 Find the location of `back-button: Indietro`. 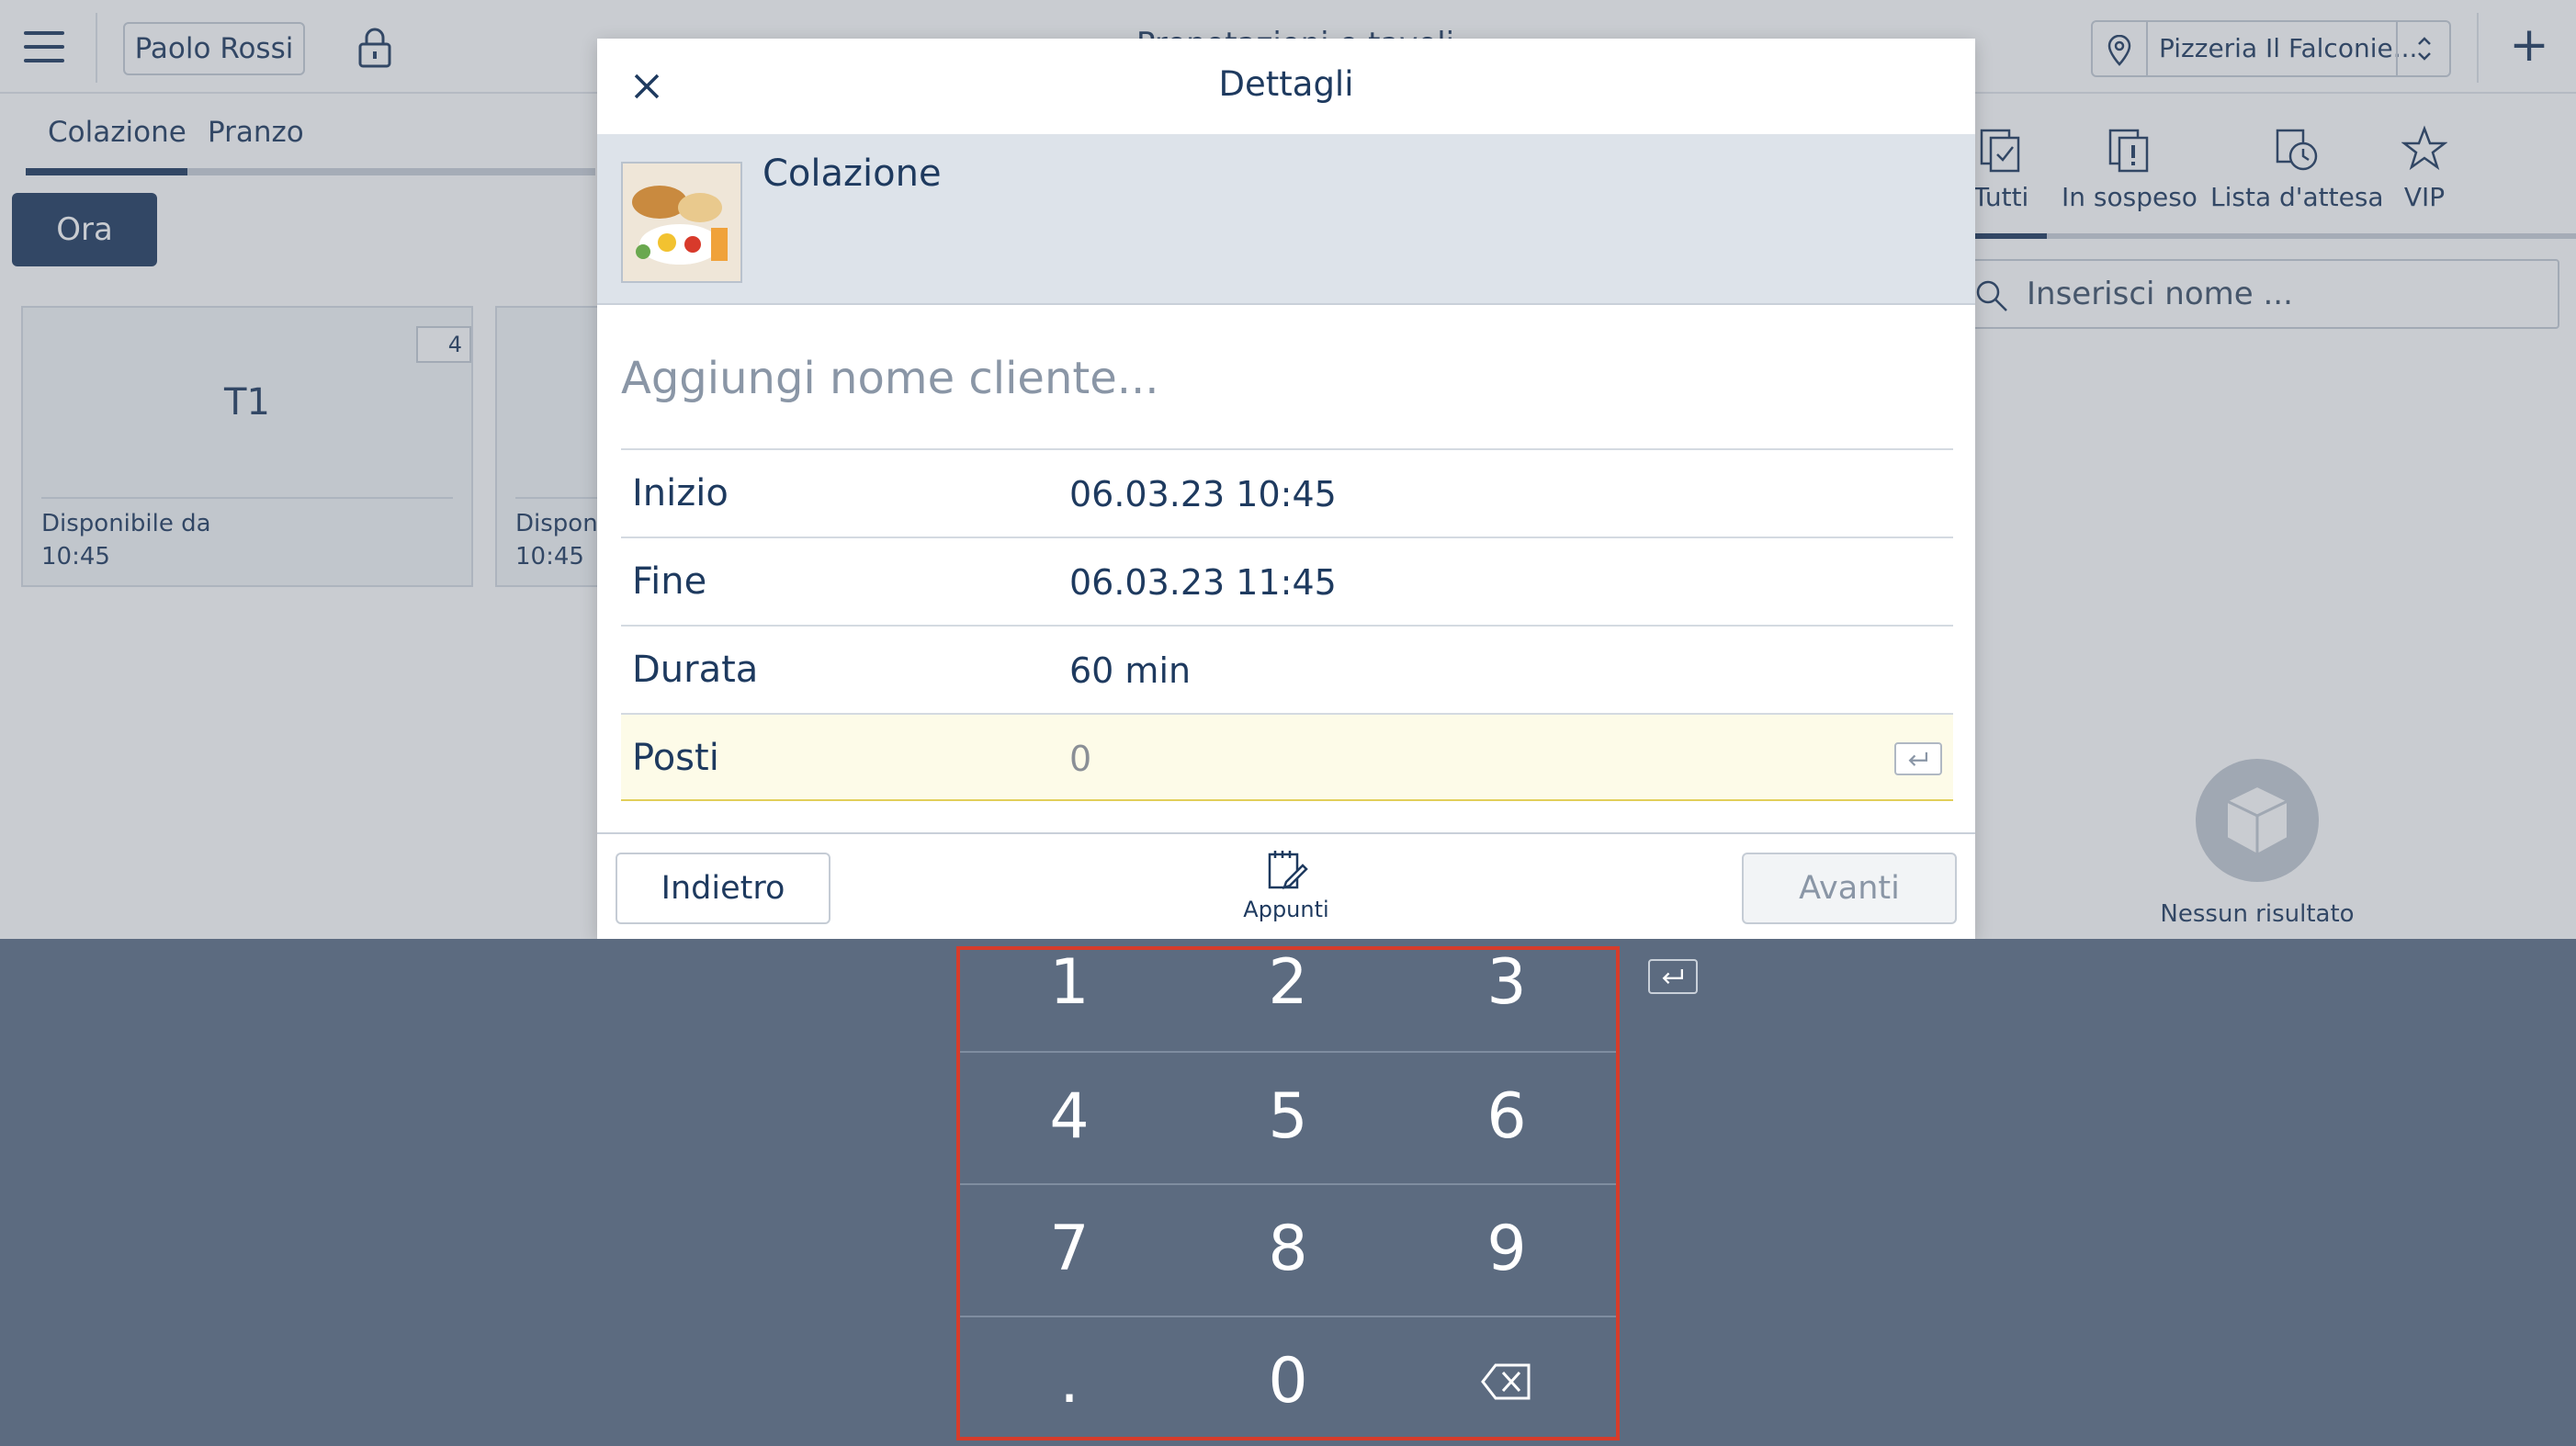

back-button: Indietro is located at coordinates (723, 888).